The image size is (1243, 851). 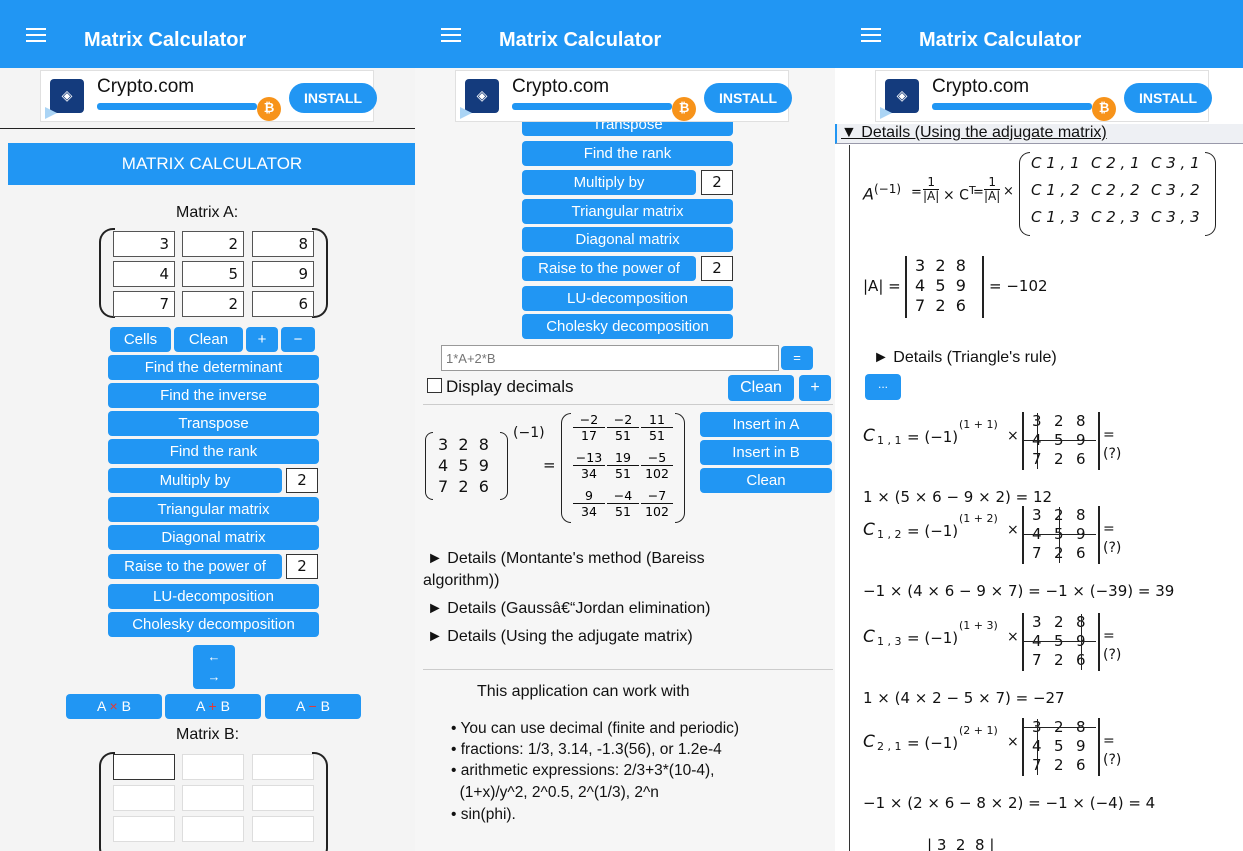 I want to click on matrix-a-cell: 5, so click(x=213, y=274).